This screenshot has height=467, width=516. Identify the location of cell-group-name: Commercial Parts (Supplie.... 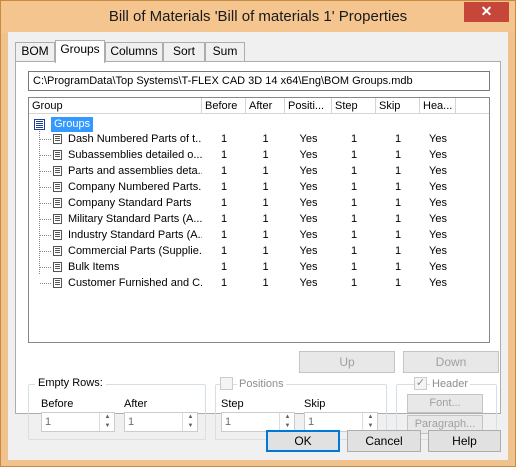
(135, 251).